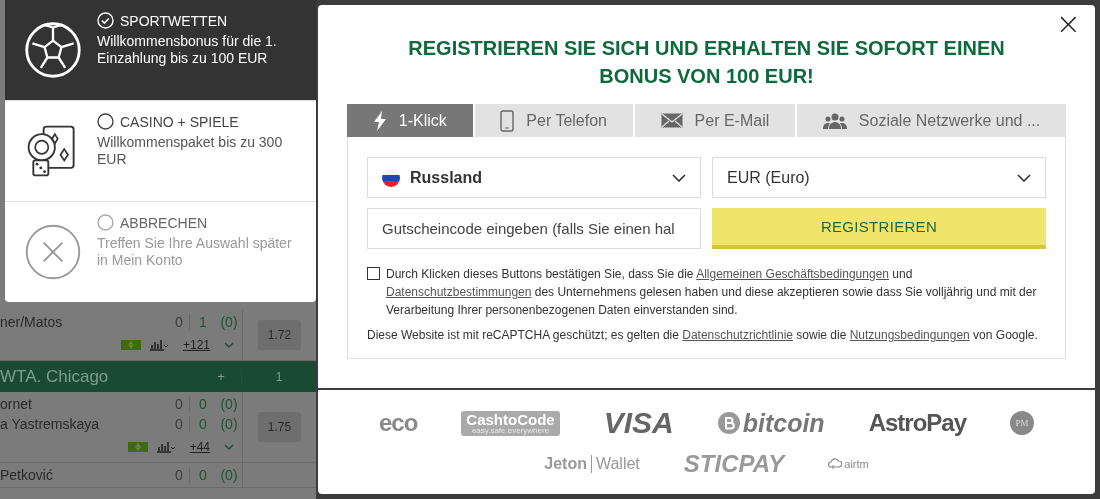 This screenshot has height=499, width=1100. I want to click on register-button: REGISTRIEREN, so click(879, 228).